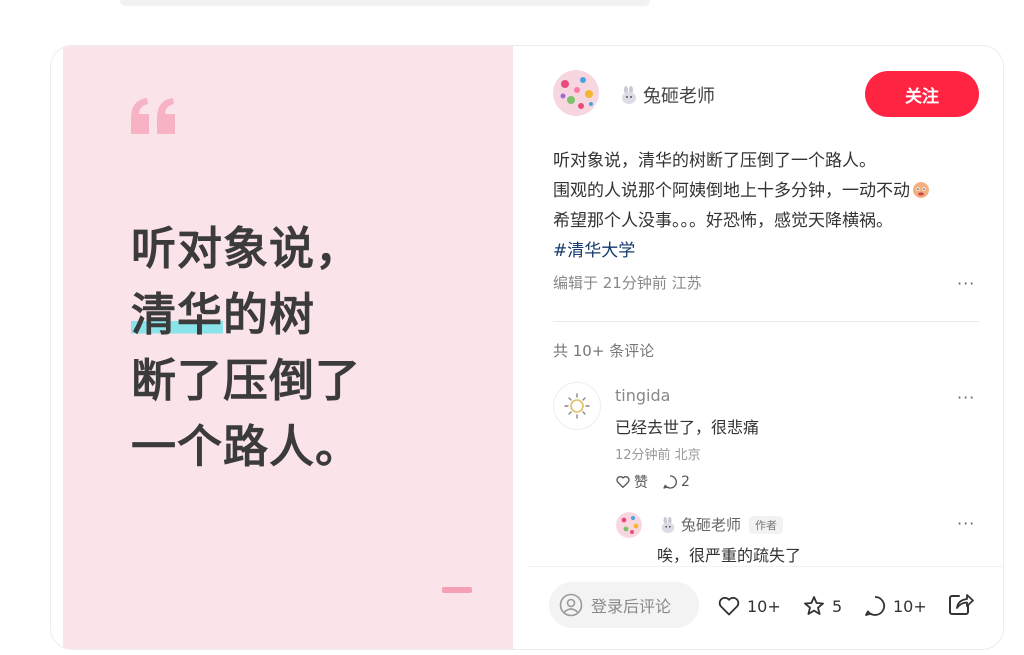  Describe the element at coordinates (766, 321) in the screenshot. I see `divider` at that location.